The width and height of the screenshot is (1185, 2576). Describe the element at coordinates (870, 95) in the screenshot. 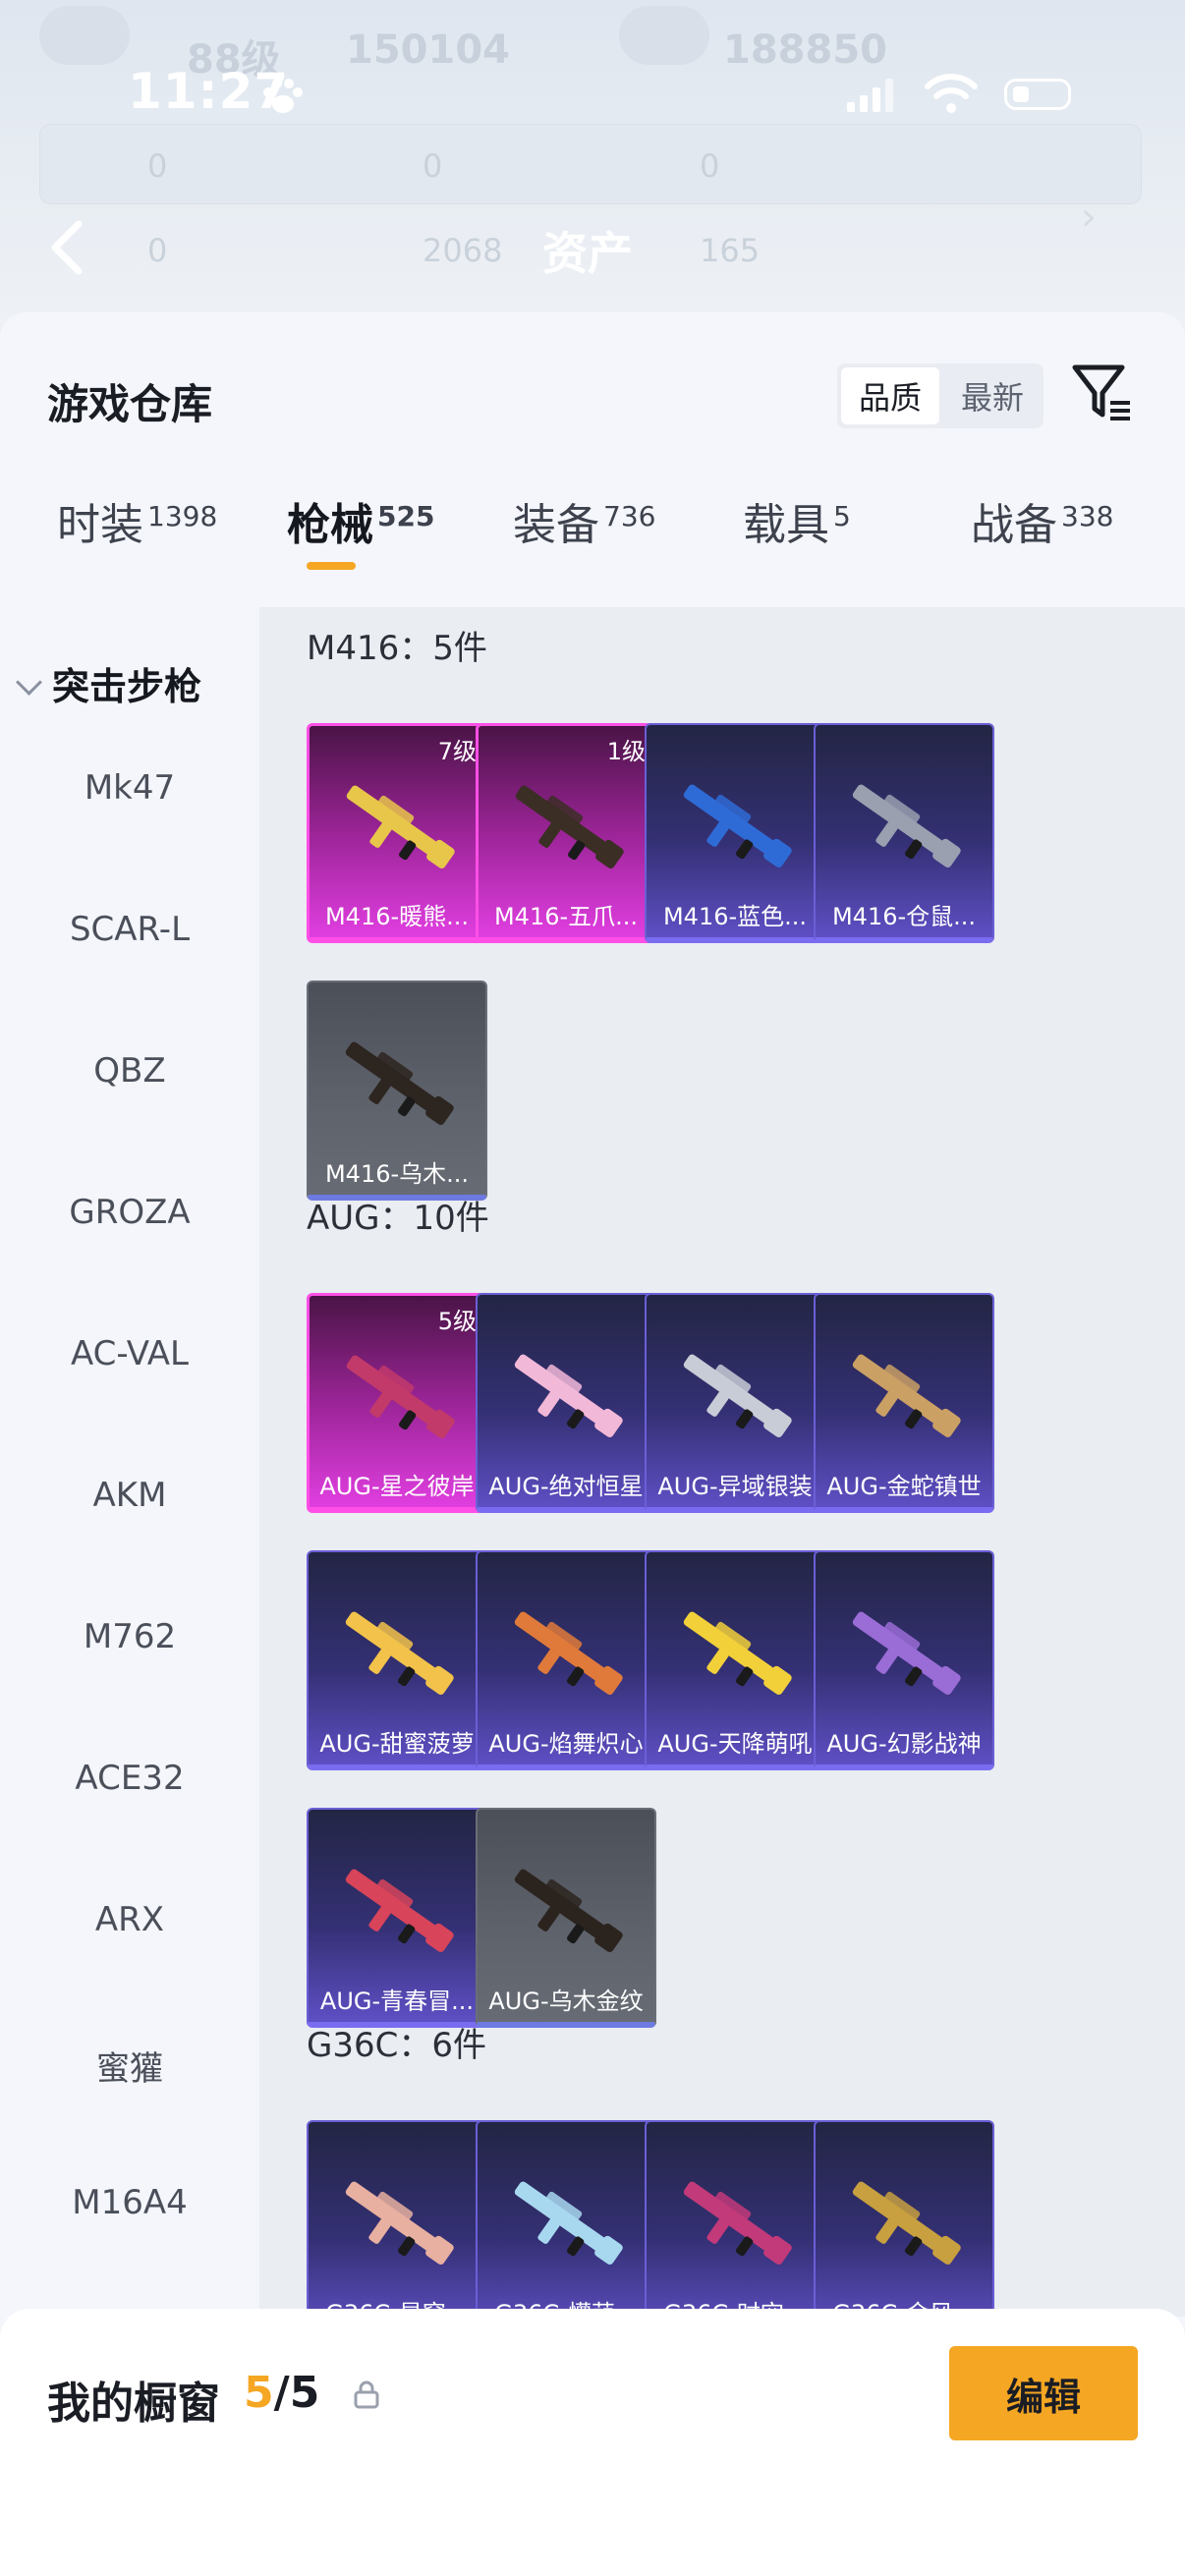

I see `signal-icon` at that location.